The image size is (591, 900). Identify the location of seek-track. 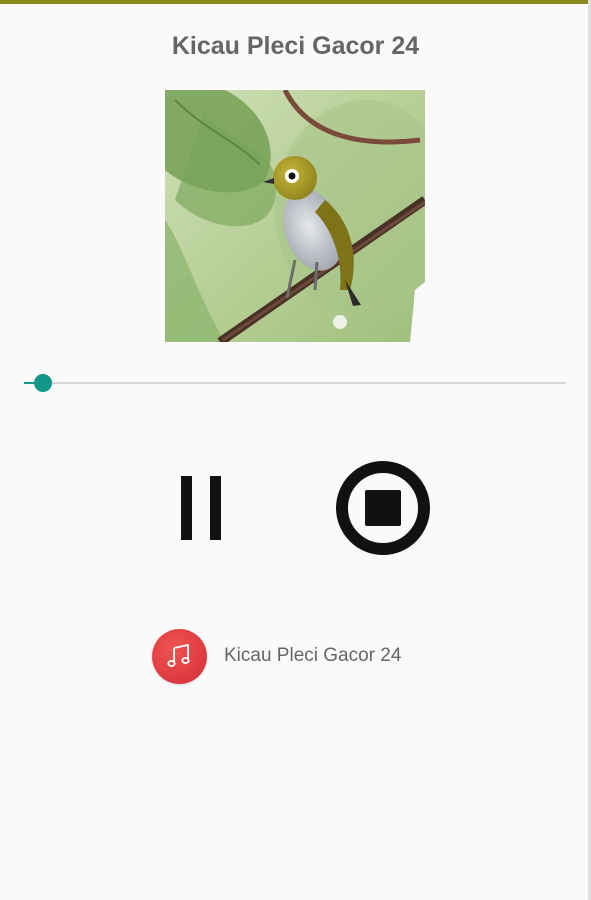
(295, 383).